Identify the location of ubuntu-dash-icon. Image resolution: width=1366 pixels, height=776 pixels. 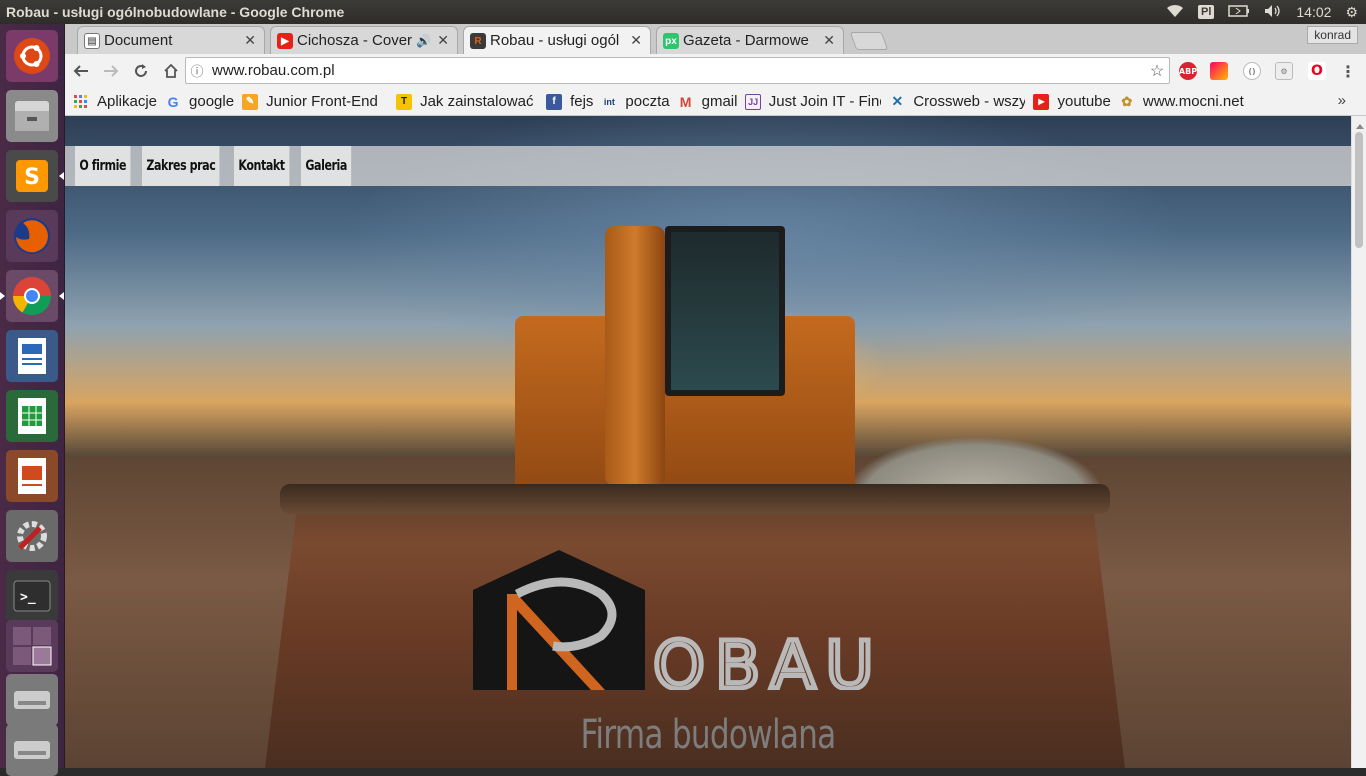
(32, 56).